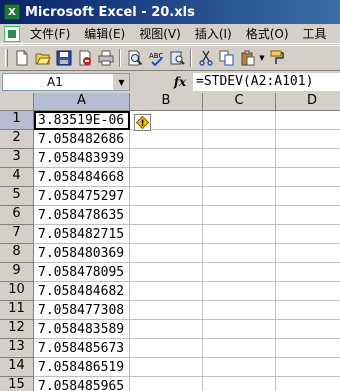 Image resolution: width=340 pixels, height=391 pixels. I want to click on print-preview-icon, so click(134, 58).